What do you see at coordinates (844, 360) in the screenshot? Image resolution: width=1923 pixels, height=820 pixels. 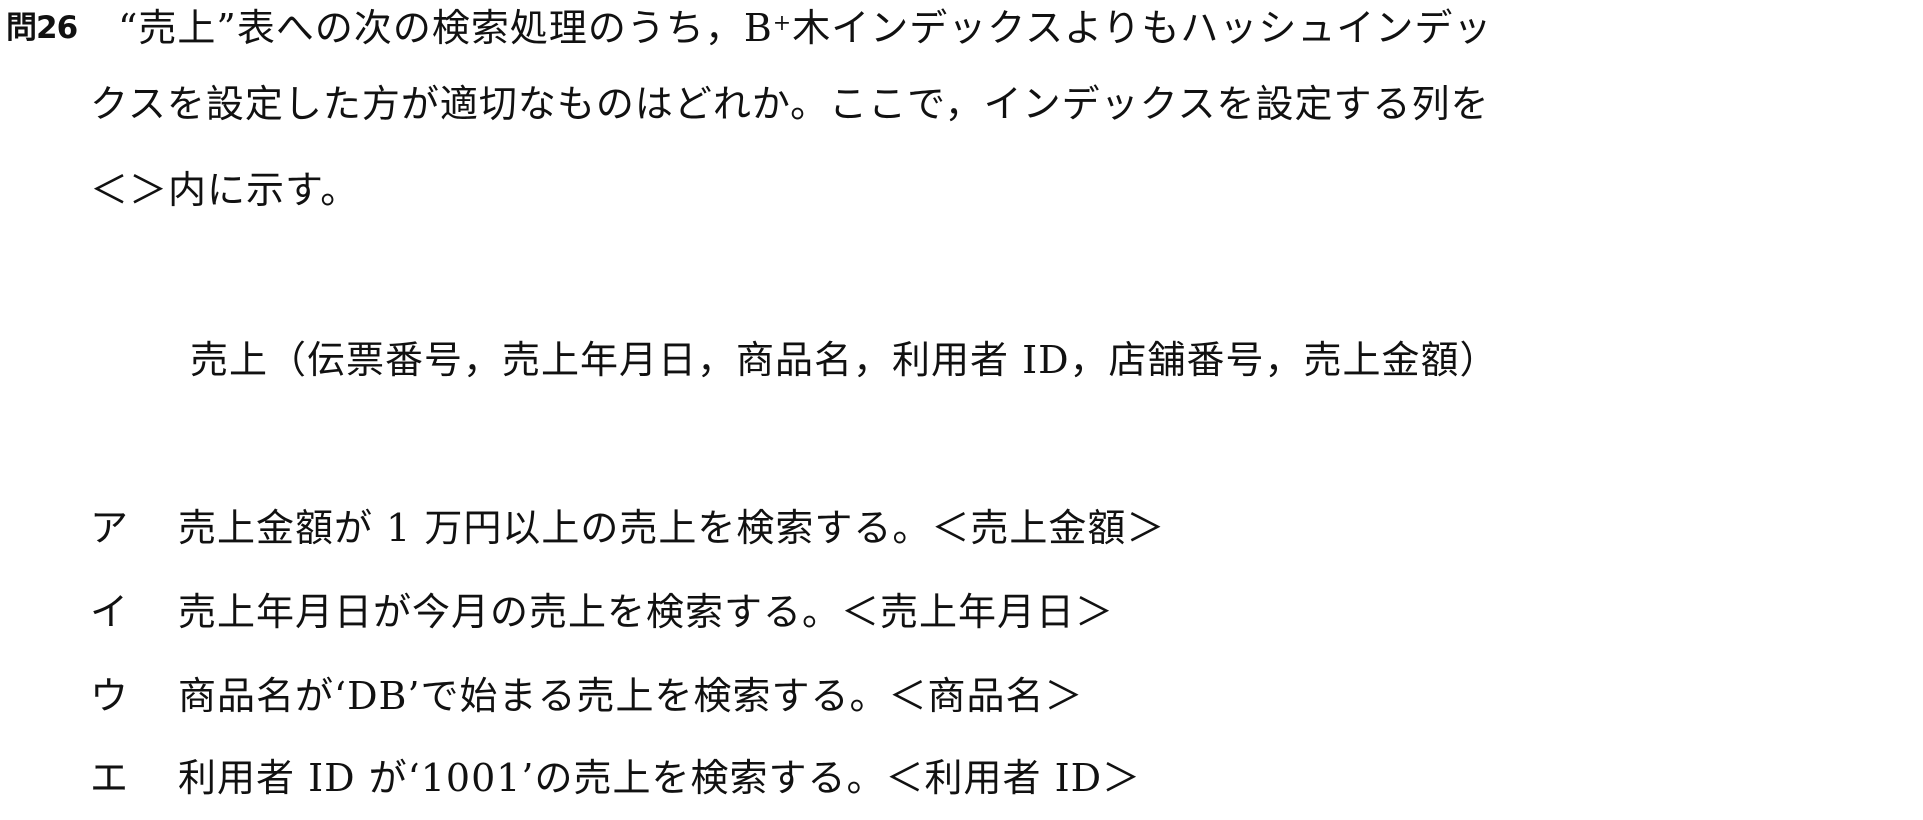 I see `table-schema: 売上（伝票番号，売上年月日，商品名，利用者 ID，店舗番号，売上金額）` at bounding box center [844, 360].